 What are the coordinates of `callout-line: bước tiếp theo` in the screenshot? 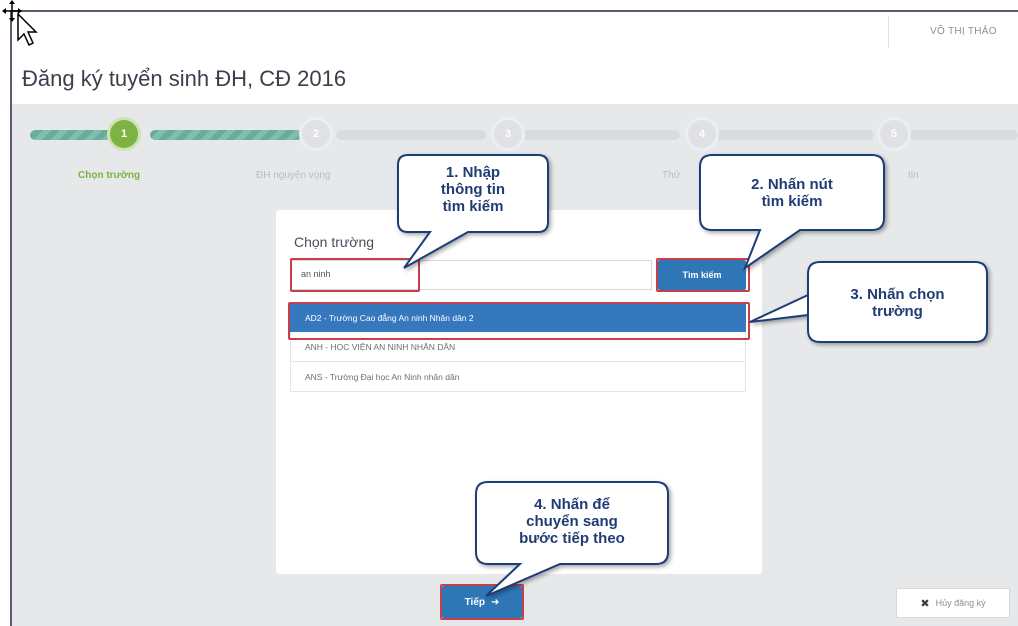 It's located at (572, 538).